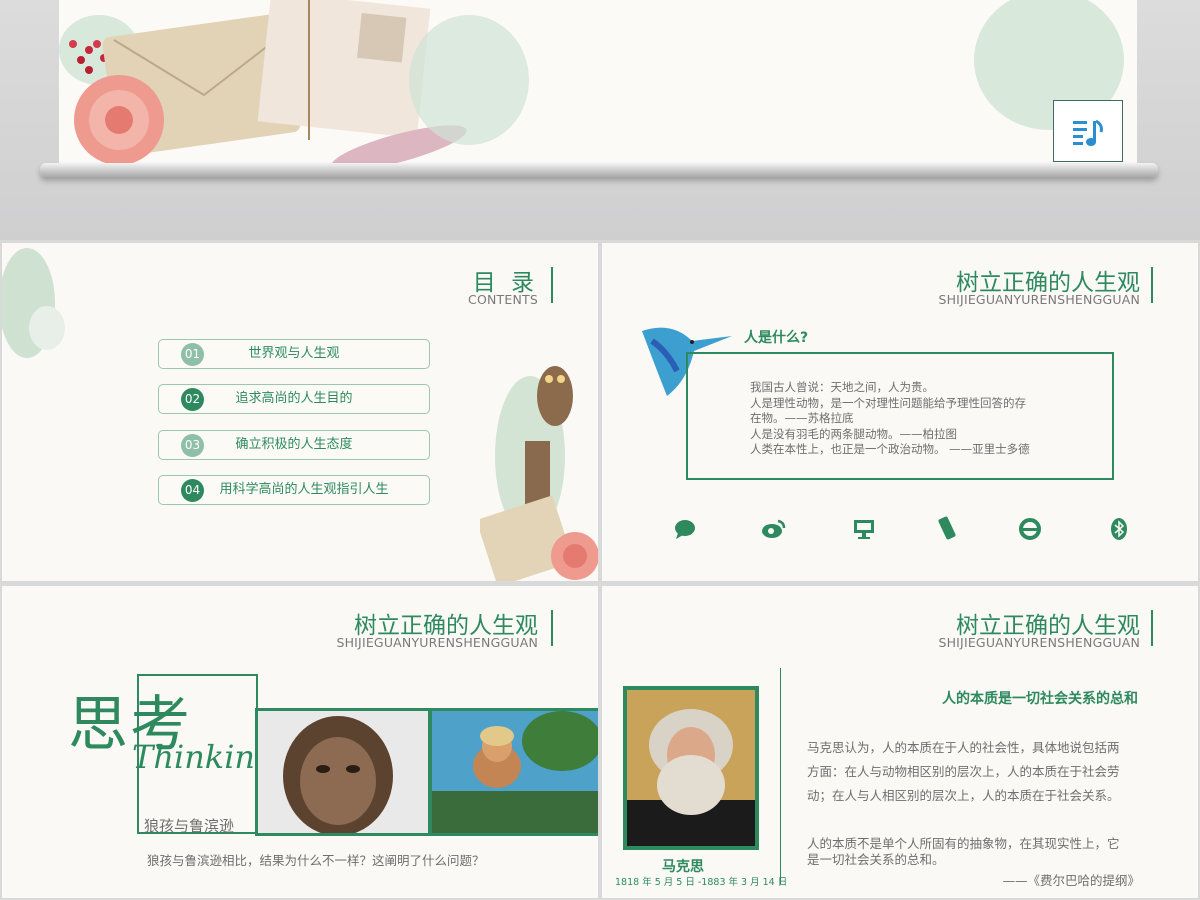 Image resolution: width=1200 pixels, height=900 pixels. I want to click on wolf-boy-photo, so click(343, 772).